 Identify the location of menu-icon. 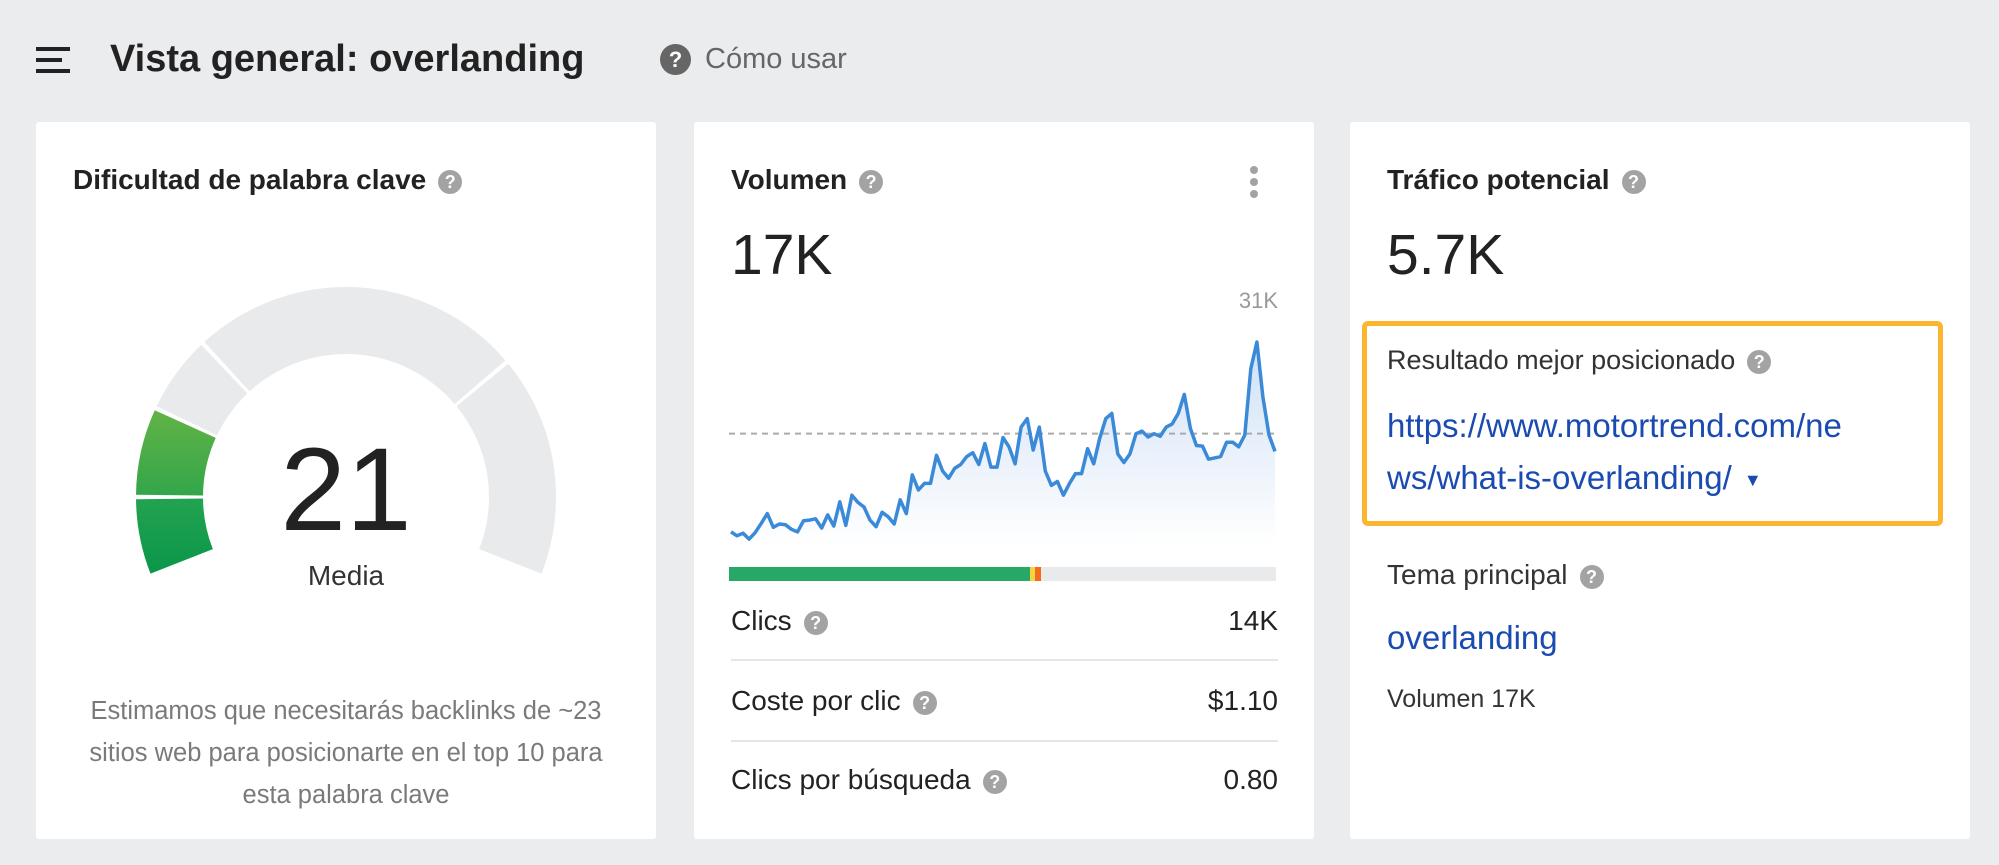
(54, 60).